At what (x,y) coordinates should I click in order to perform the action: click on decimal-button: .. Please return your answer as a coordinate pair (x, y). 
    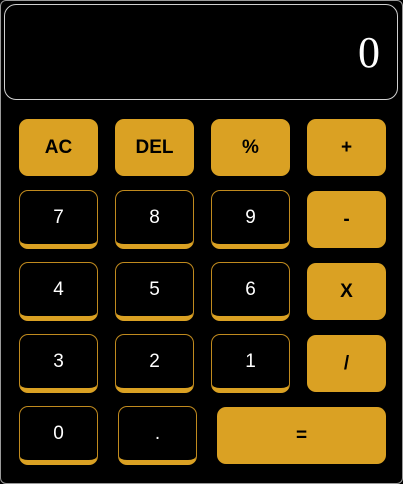
    Looking at the image, I should click on (157, 435).